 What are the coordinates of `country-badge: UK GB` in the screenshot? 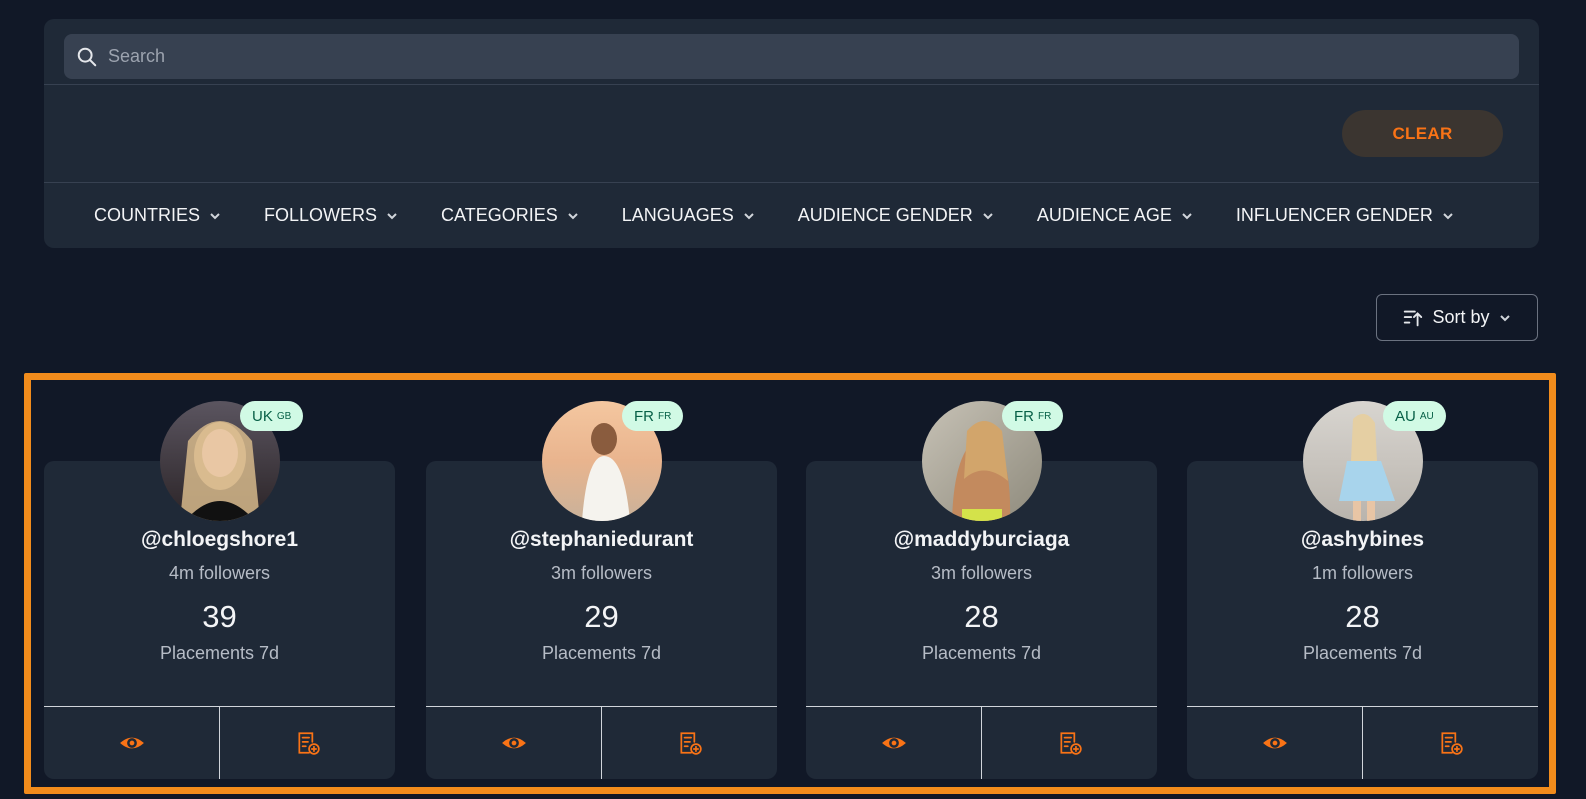 It's located at (272, 416).